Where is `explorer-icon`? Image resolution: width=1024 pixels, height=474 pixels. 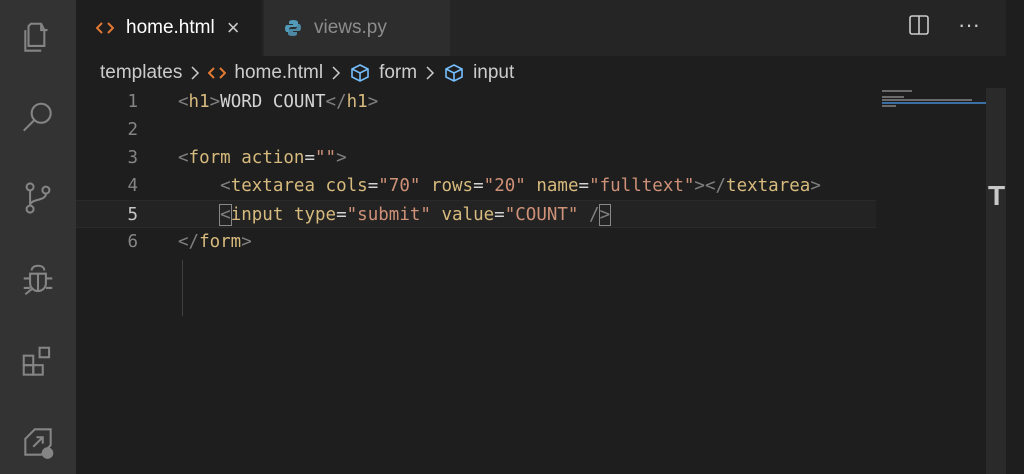
explorer-icon is located at coordinates (38, 38).